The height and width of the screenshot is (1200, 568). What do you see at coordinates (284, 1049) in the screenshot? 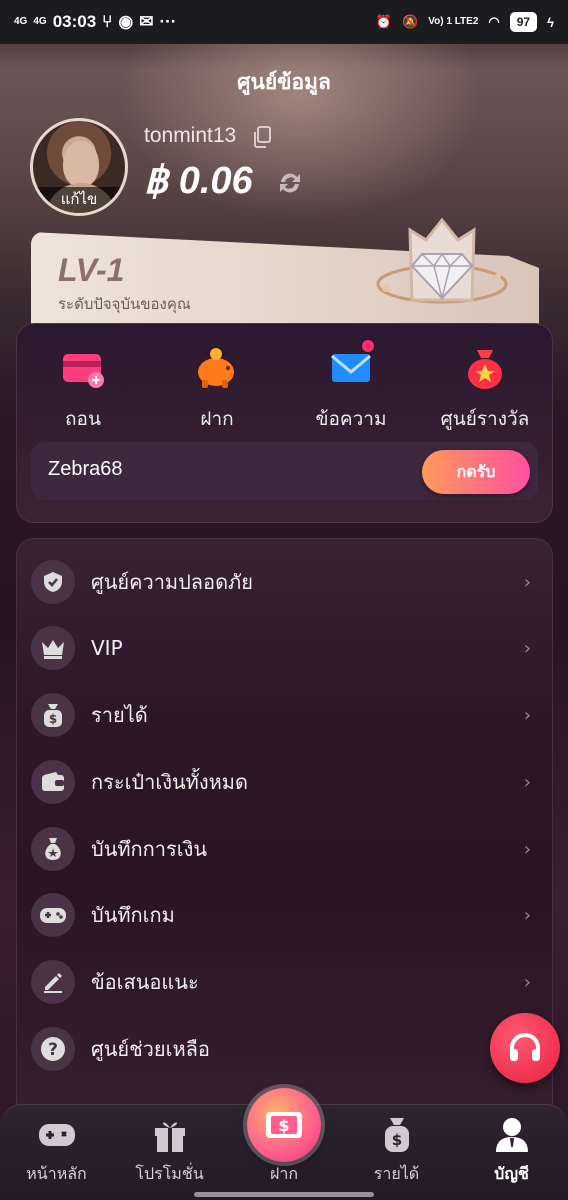
I see `menu-item-help-center: ? ศูนย์ช่วยเหลือ` at bounding box center [284, 1049].